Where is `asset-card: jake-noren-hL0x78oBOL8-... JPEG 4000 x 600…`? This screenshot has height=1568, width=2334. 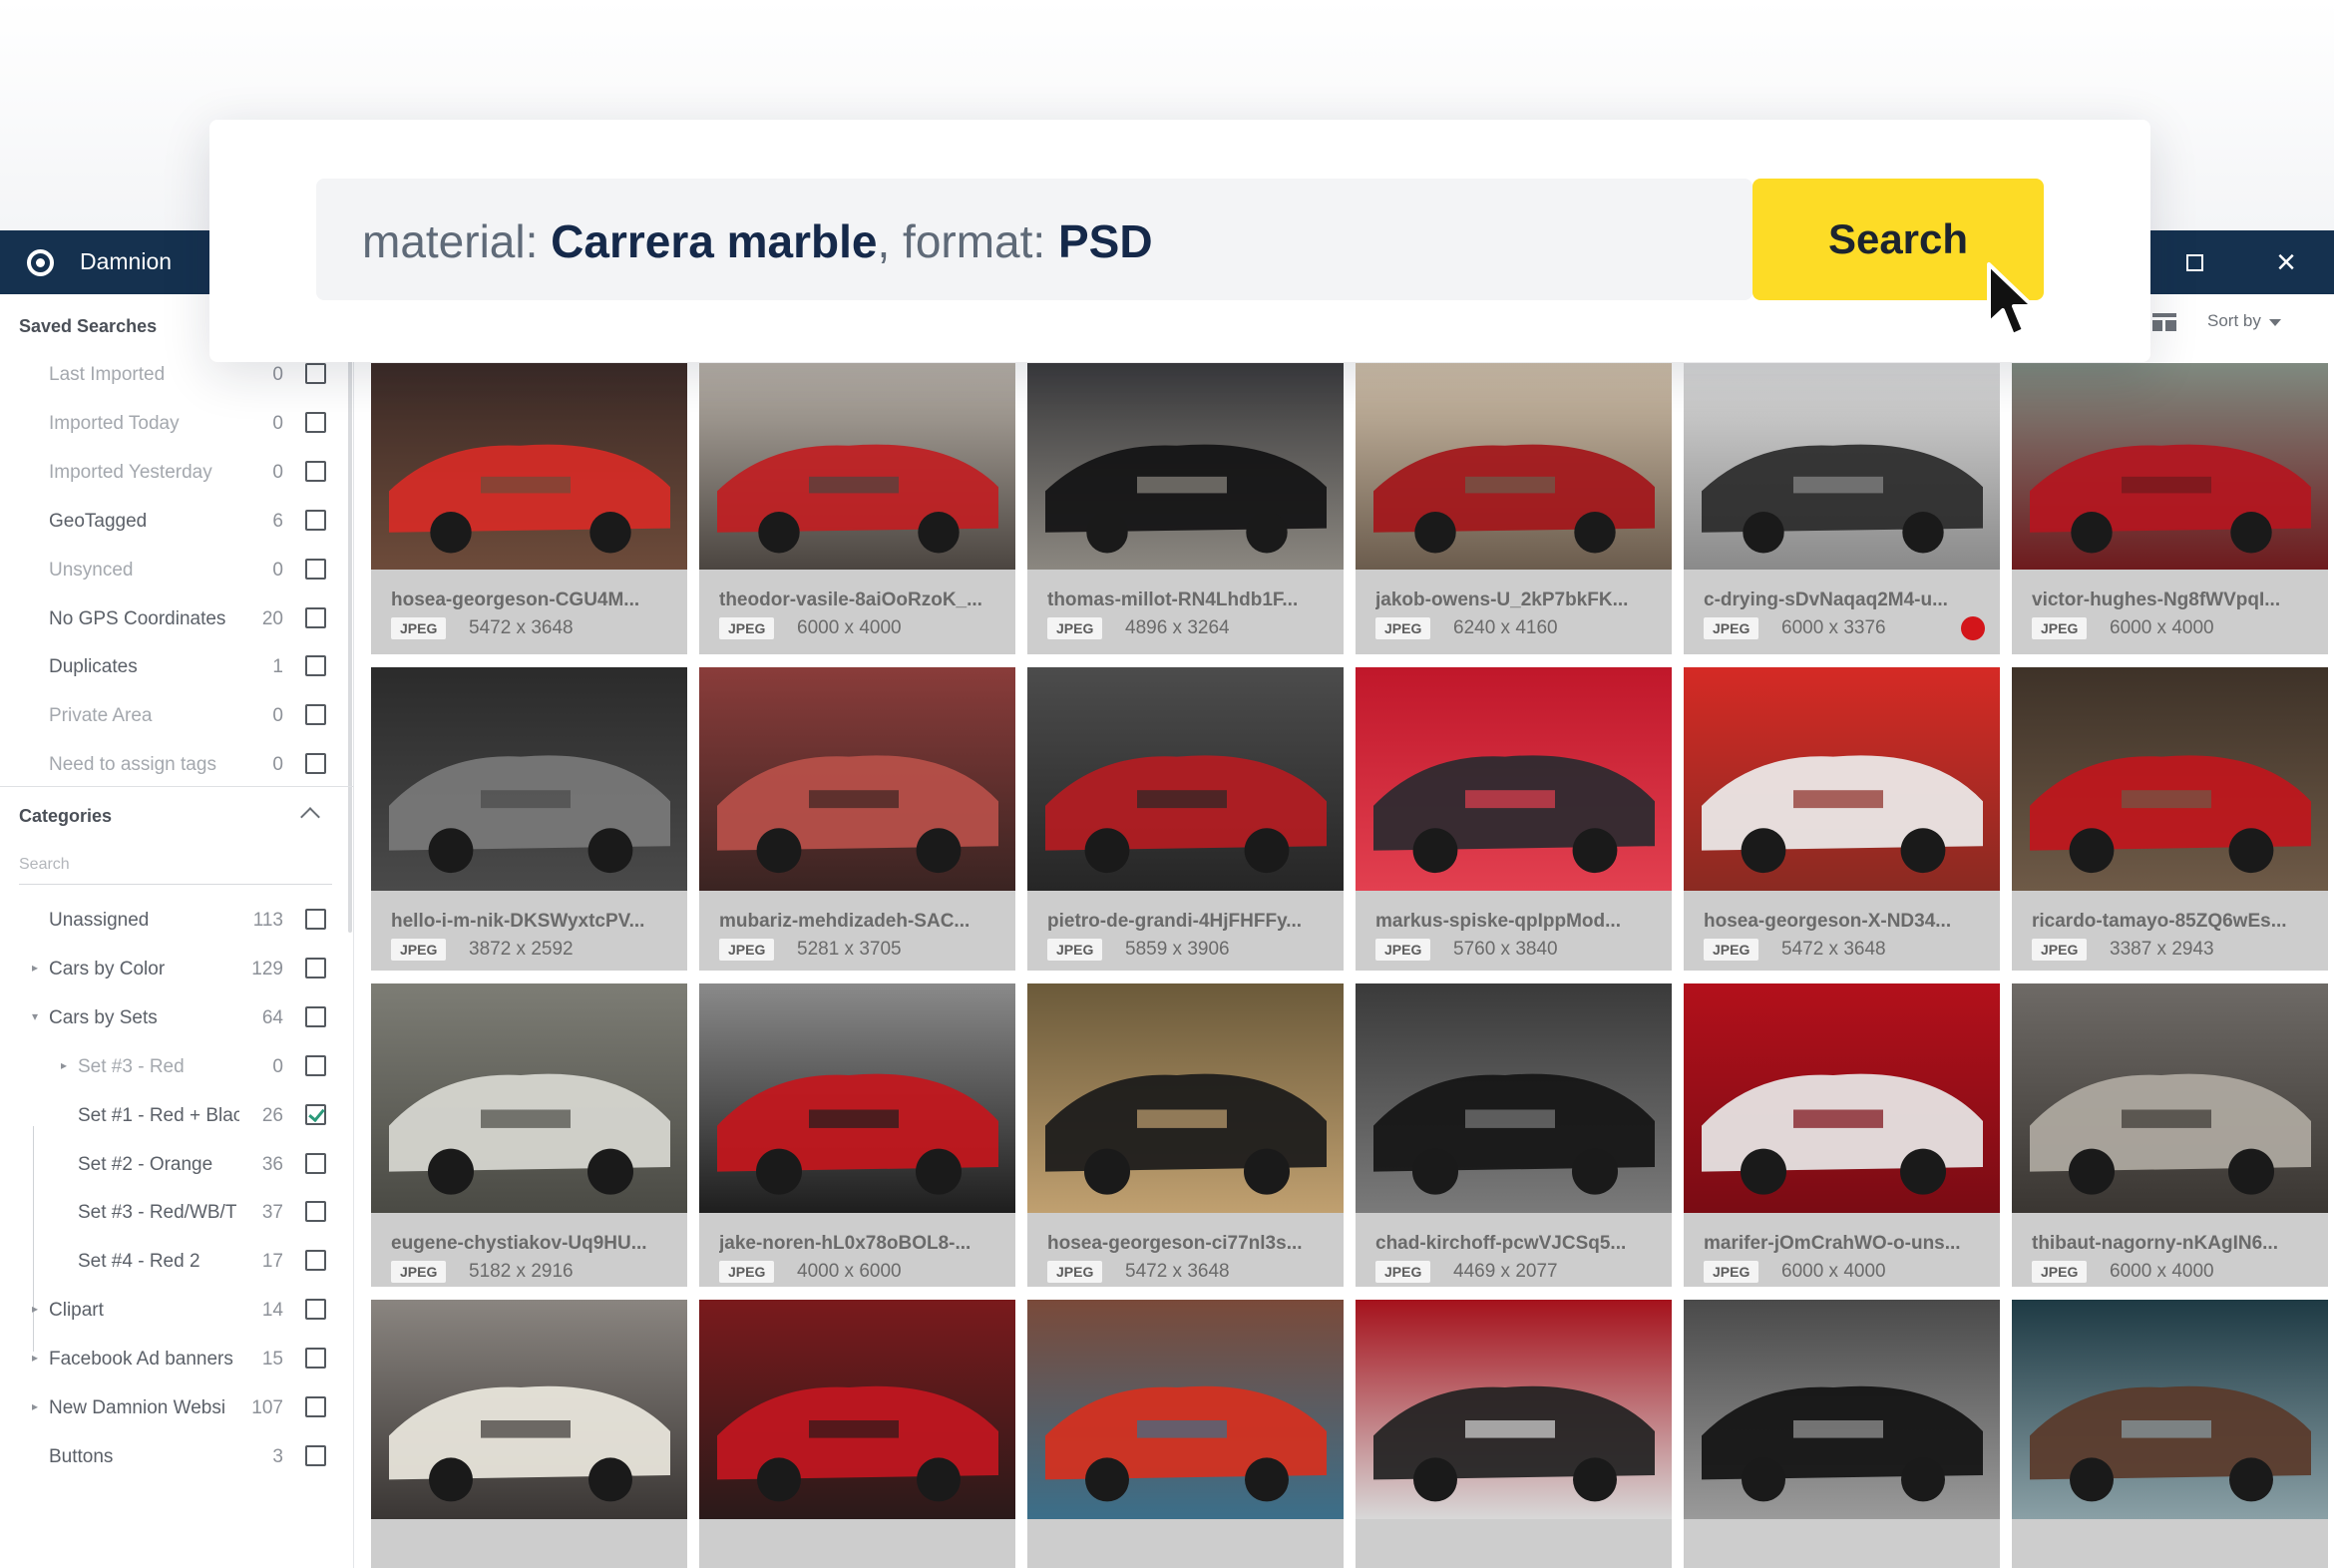
asset-card: jake-noren-hL0x78oBOL8-... JPEG 4000 x 600… is located at coordinates (857, 1135).